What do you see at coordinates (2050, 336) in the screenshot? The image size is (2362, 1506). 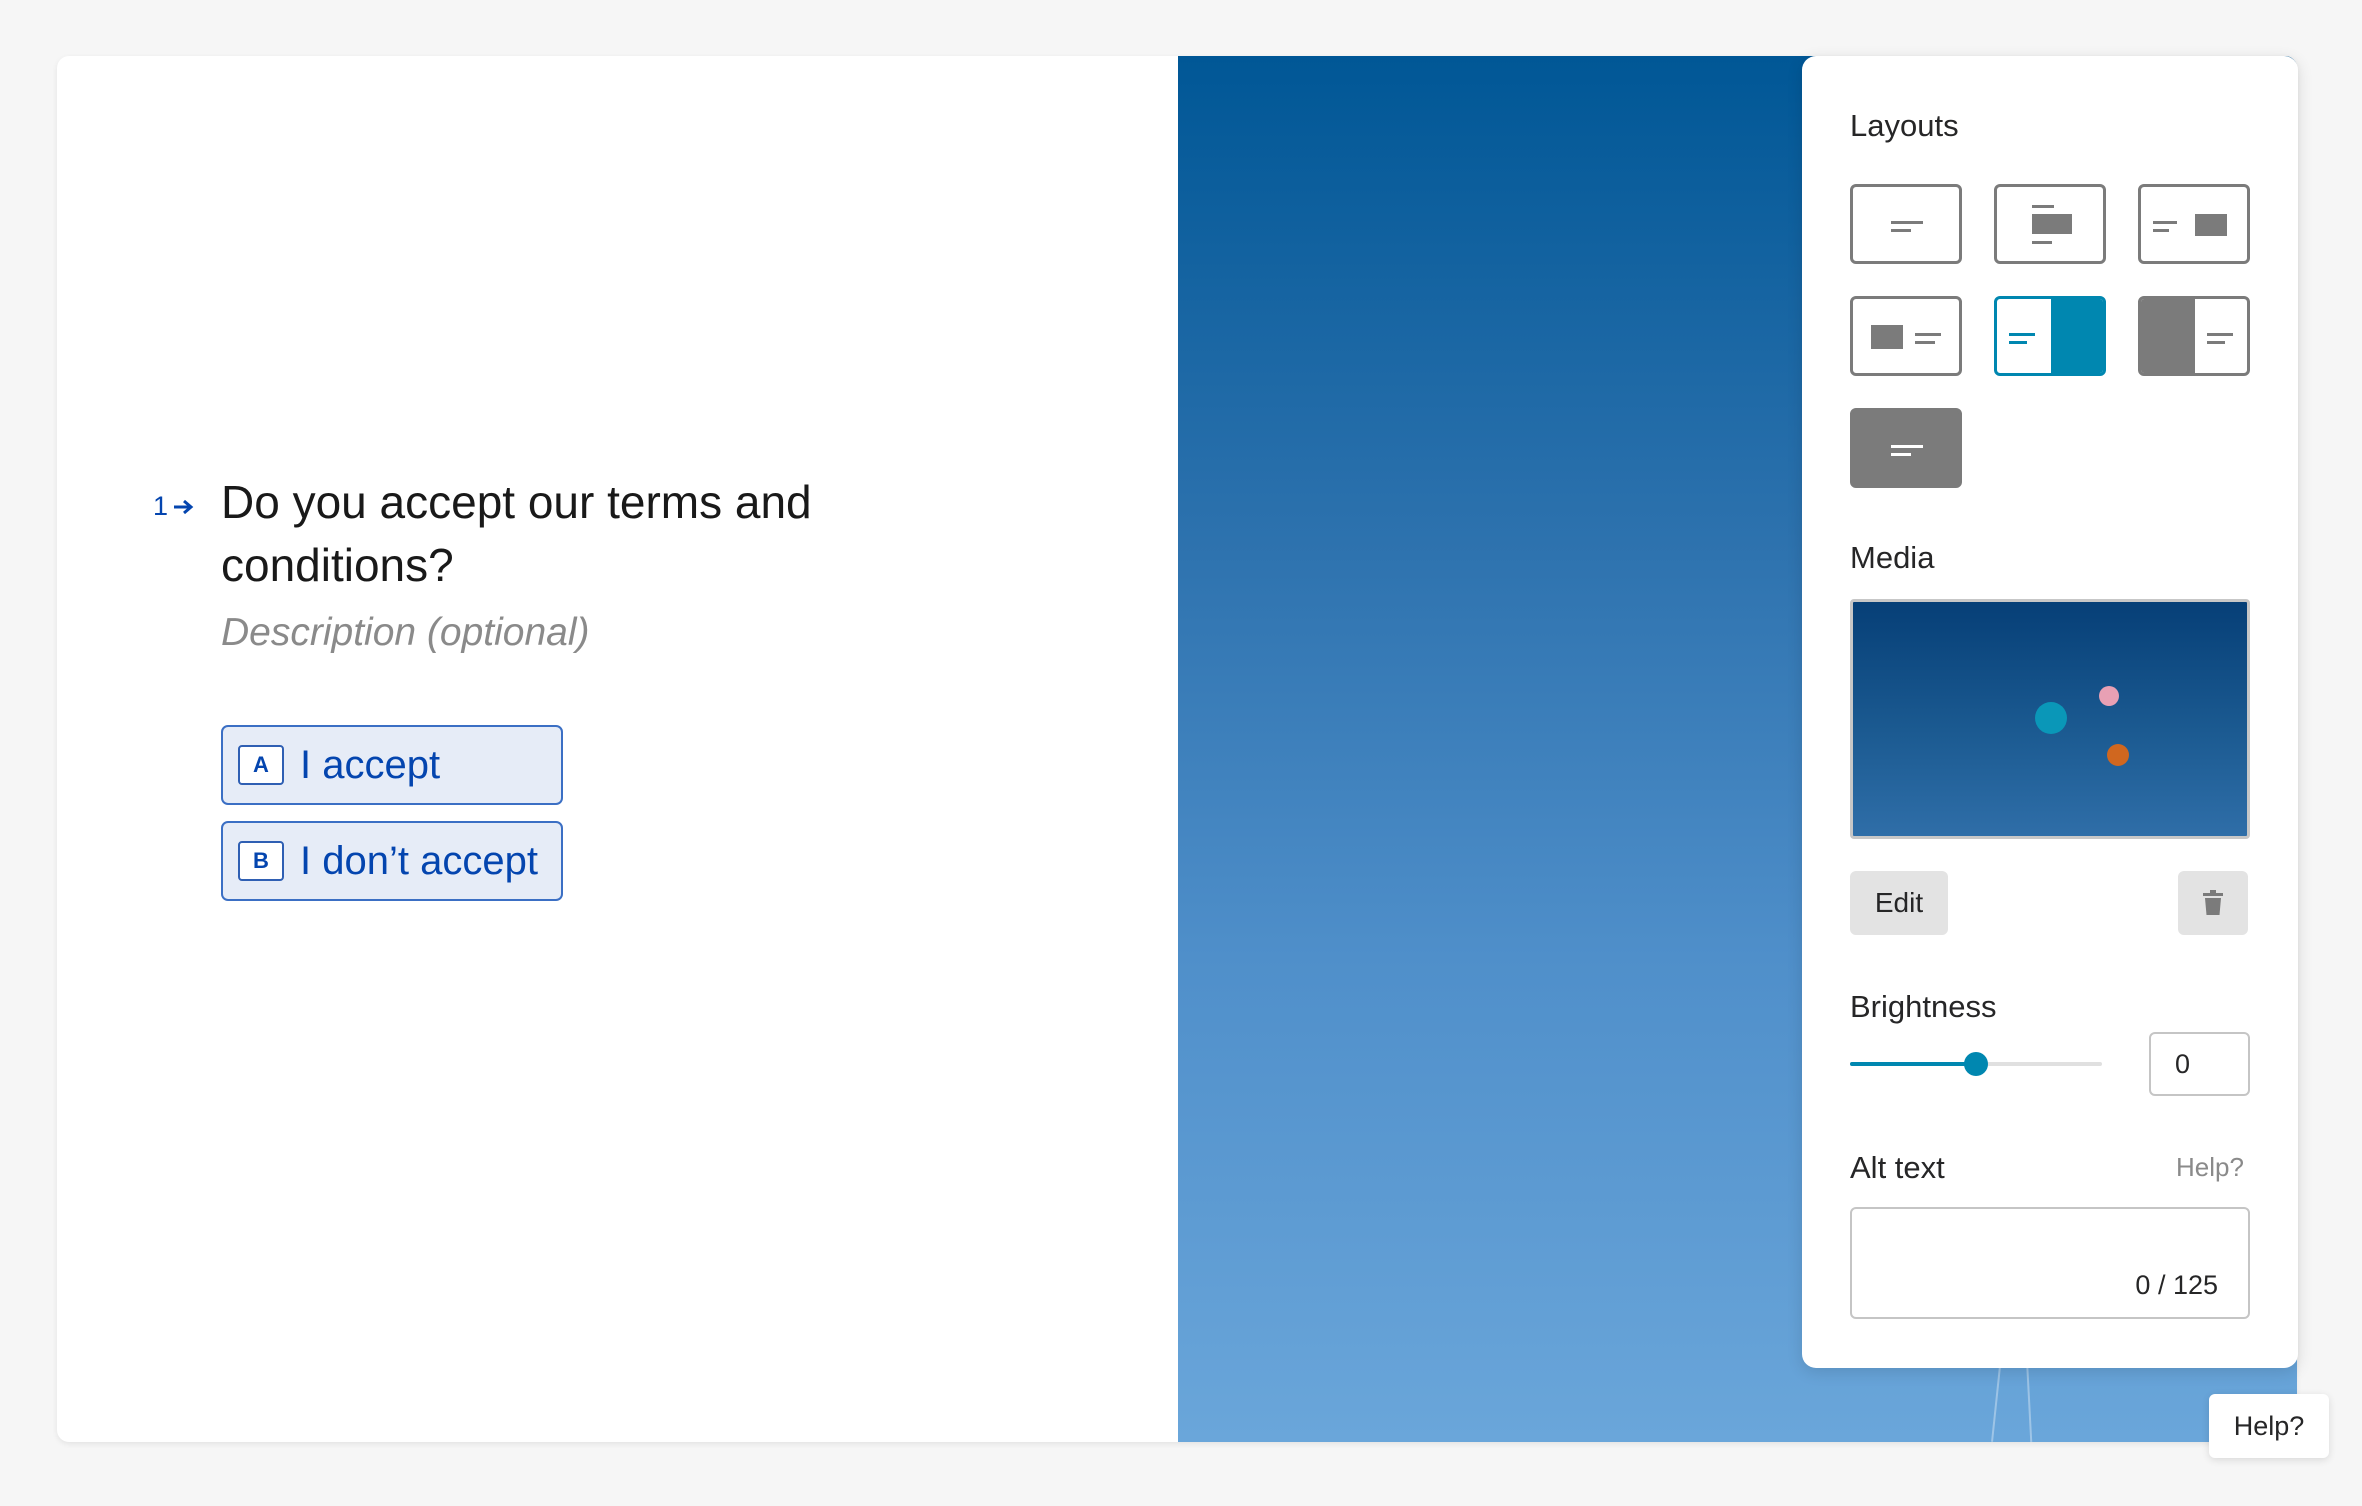 I see `layout-text-left-split-media-right-button` at bounding box center [2050, 336].